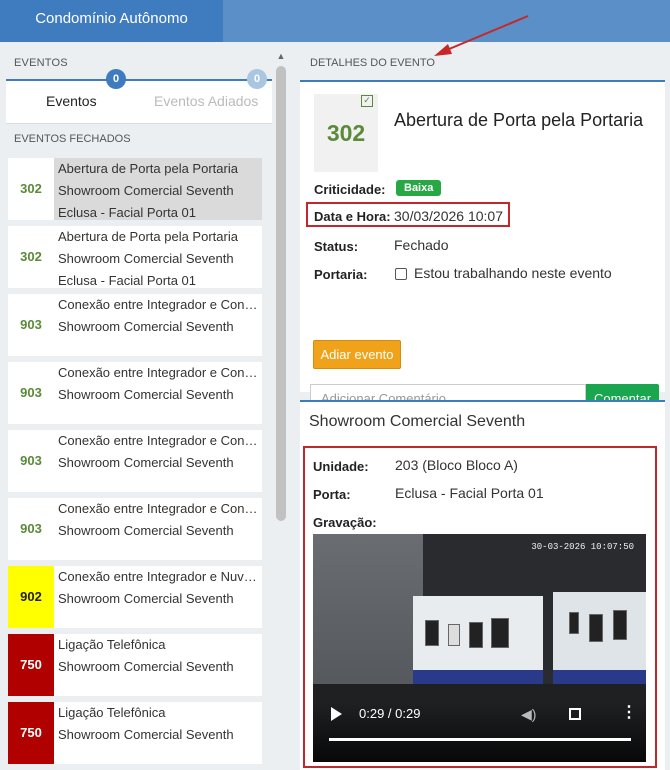  What do you see at coordinates (357, 354) in the screenshot?
I see `adiar-evento-button: Adiar evento` at bounding box center [357, 354].